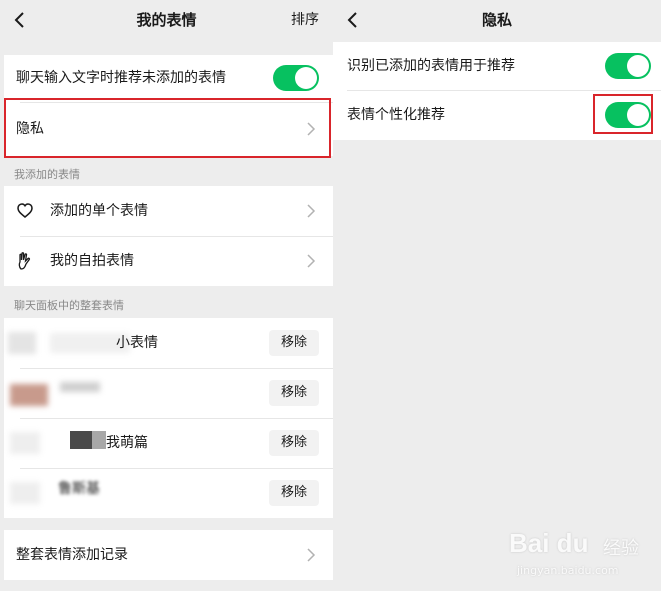 Image resolution: width=661 pixels, height=591 pixels. What do you see at coordinates (305, 20) in the screenshot?
I see `sort-button: 排序` at bounding box center [305, 20].